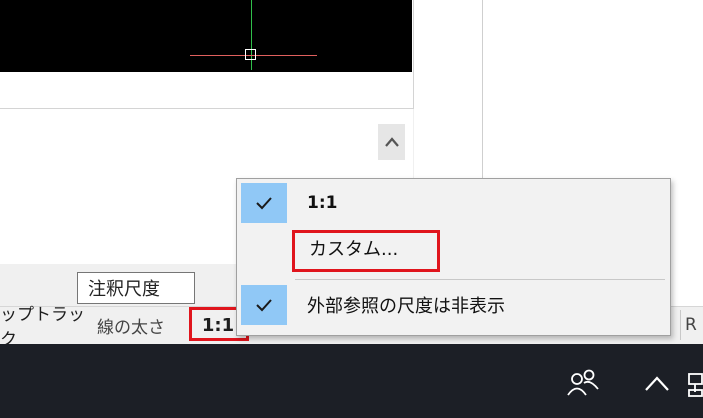 This screenshot has height=418, width=703. Describe the element at coordinates (250, 54) in the screenshot. I see `cursor-pickbox-icon` at that location.